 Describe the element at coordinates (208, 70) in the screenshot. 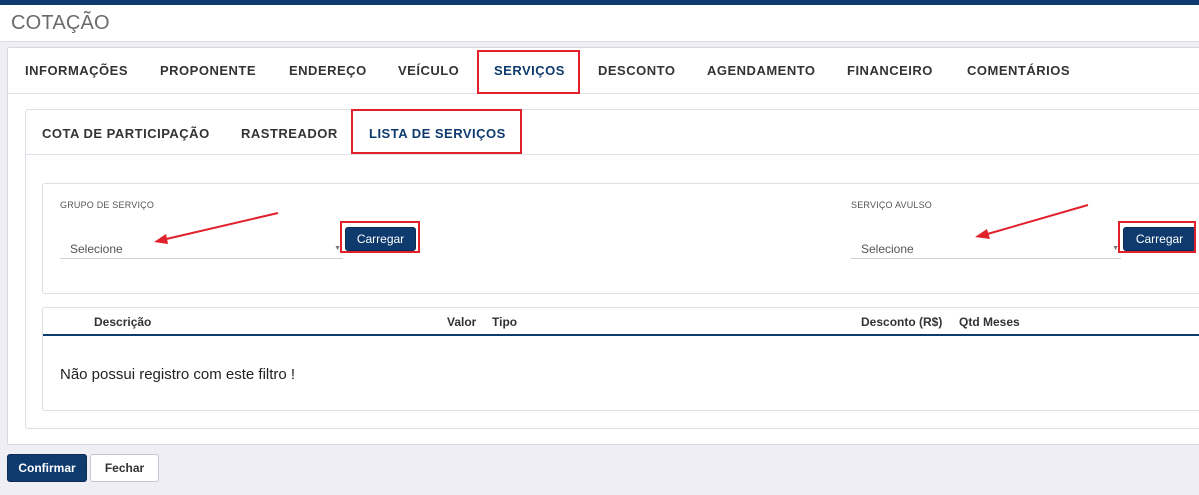

I see `tab-proponente: PROPONENTE` at that location.